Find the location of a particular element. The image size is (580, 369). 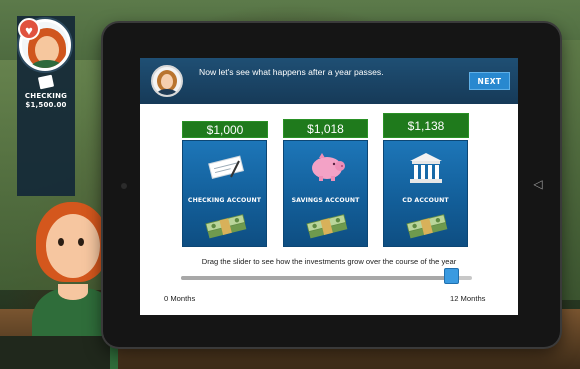

tablet-home-button-icon: ◁ is located at coordinates (538, 184).